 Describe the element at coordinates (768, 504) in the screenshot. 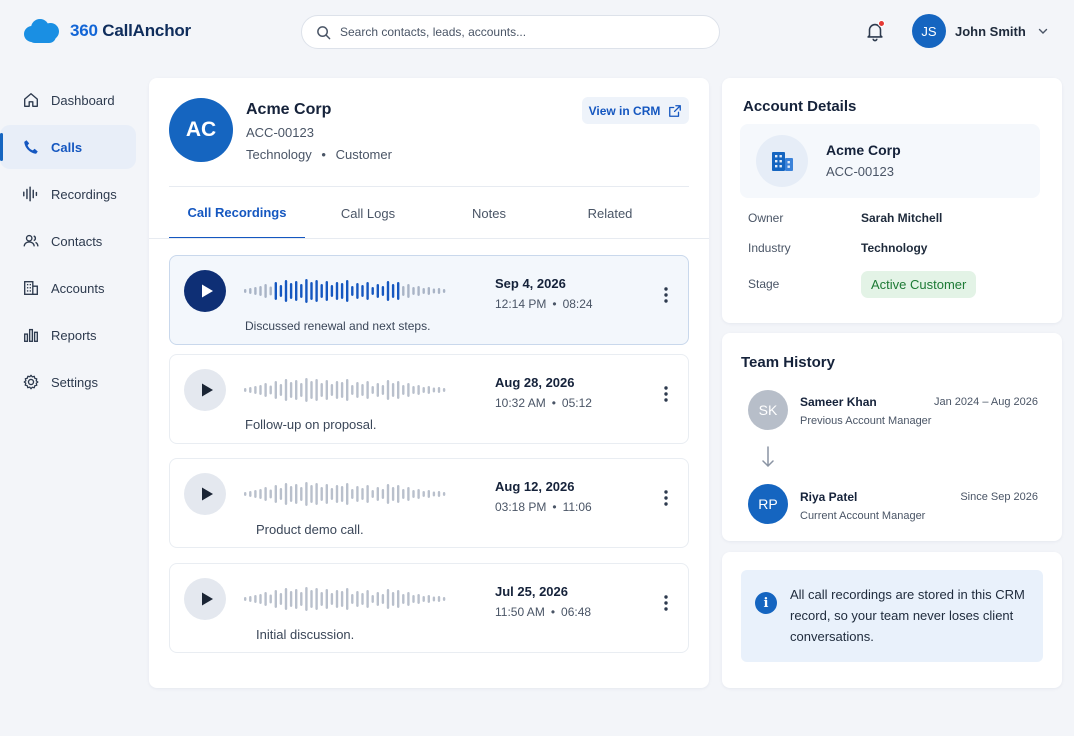

I see `avatar: RP` at that location.